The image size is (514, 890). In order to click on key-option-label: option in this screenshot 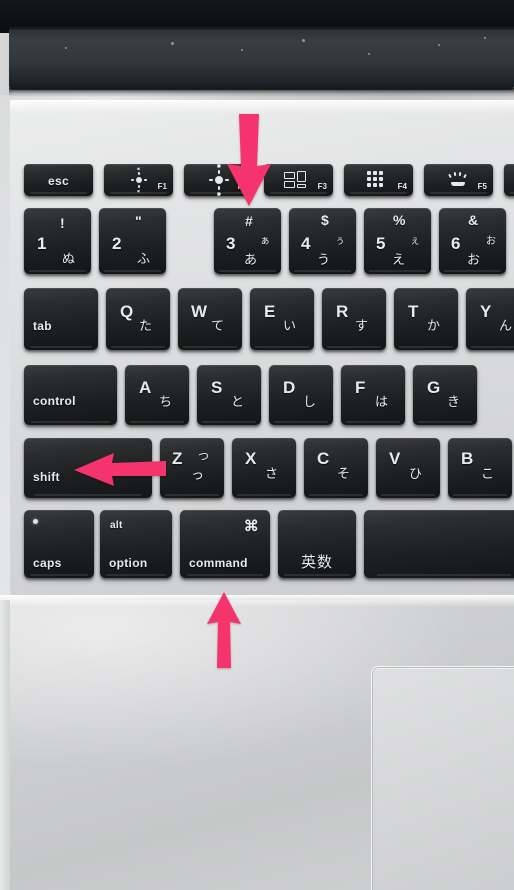, I will do `click(128, 563)`.